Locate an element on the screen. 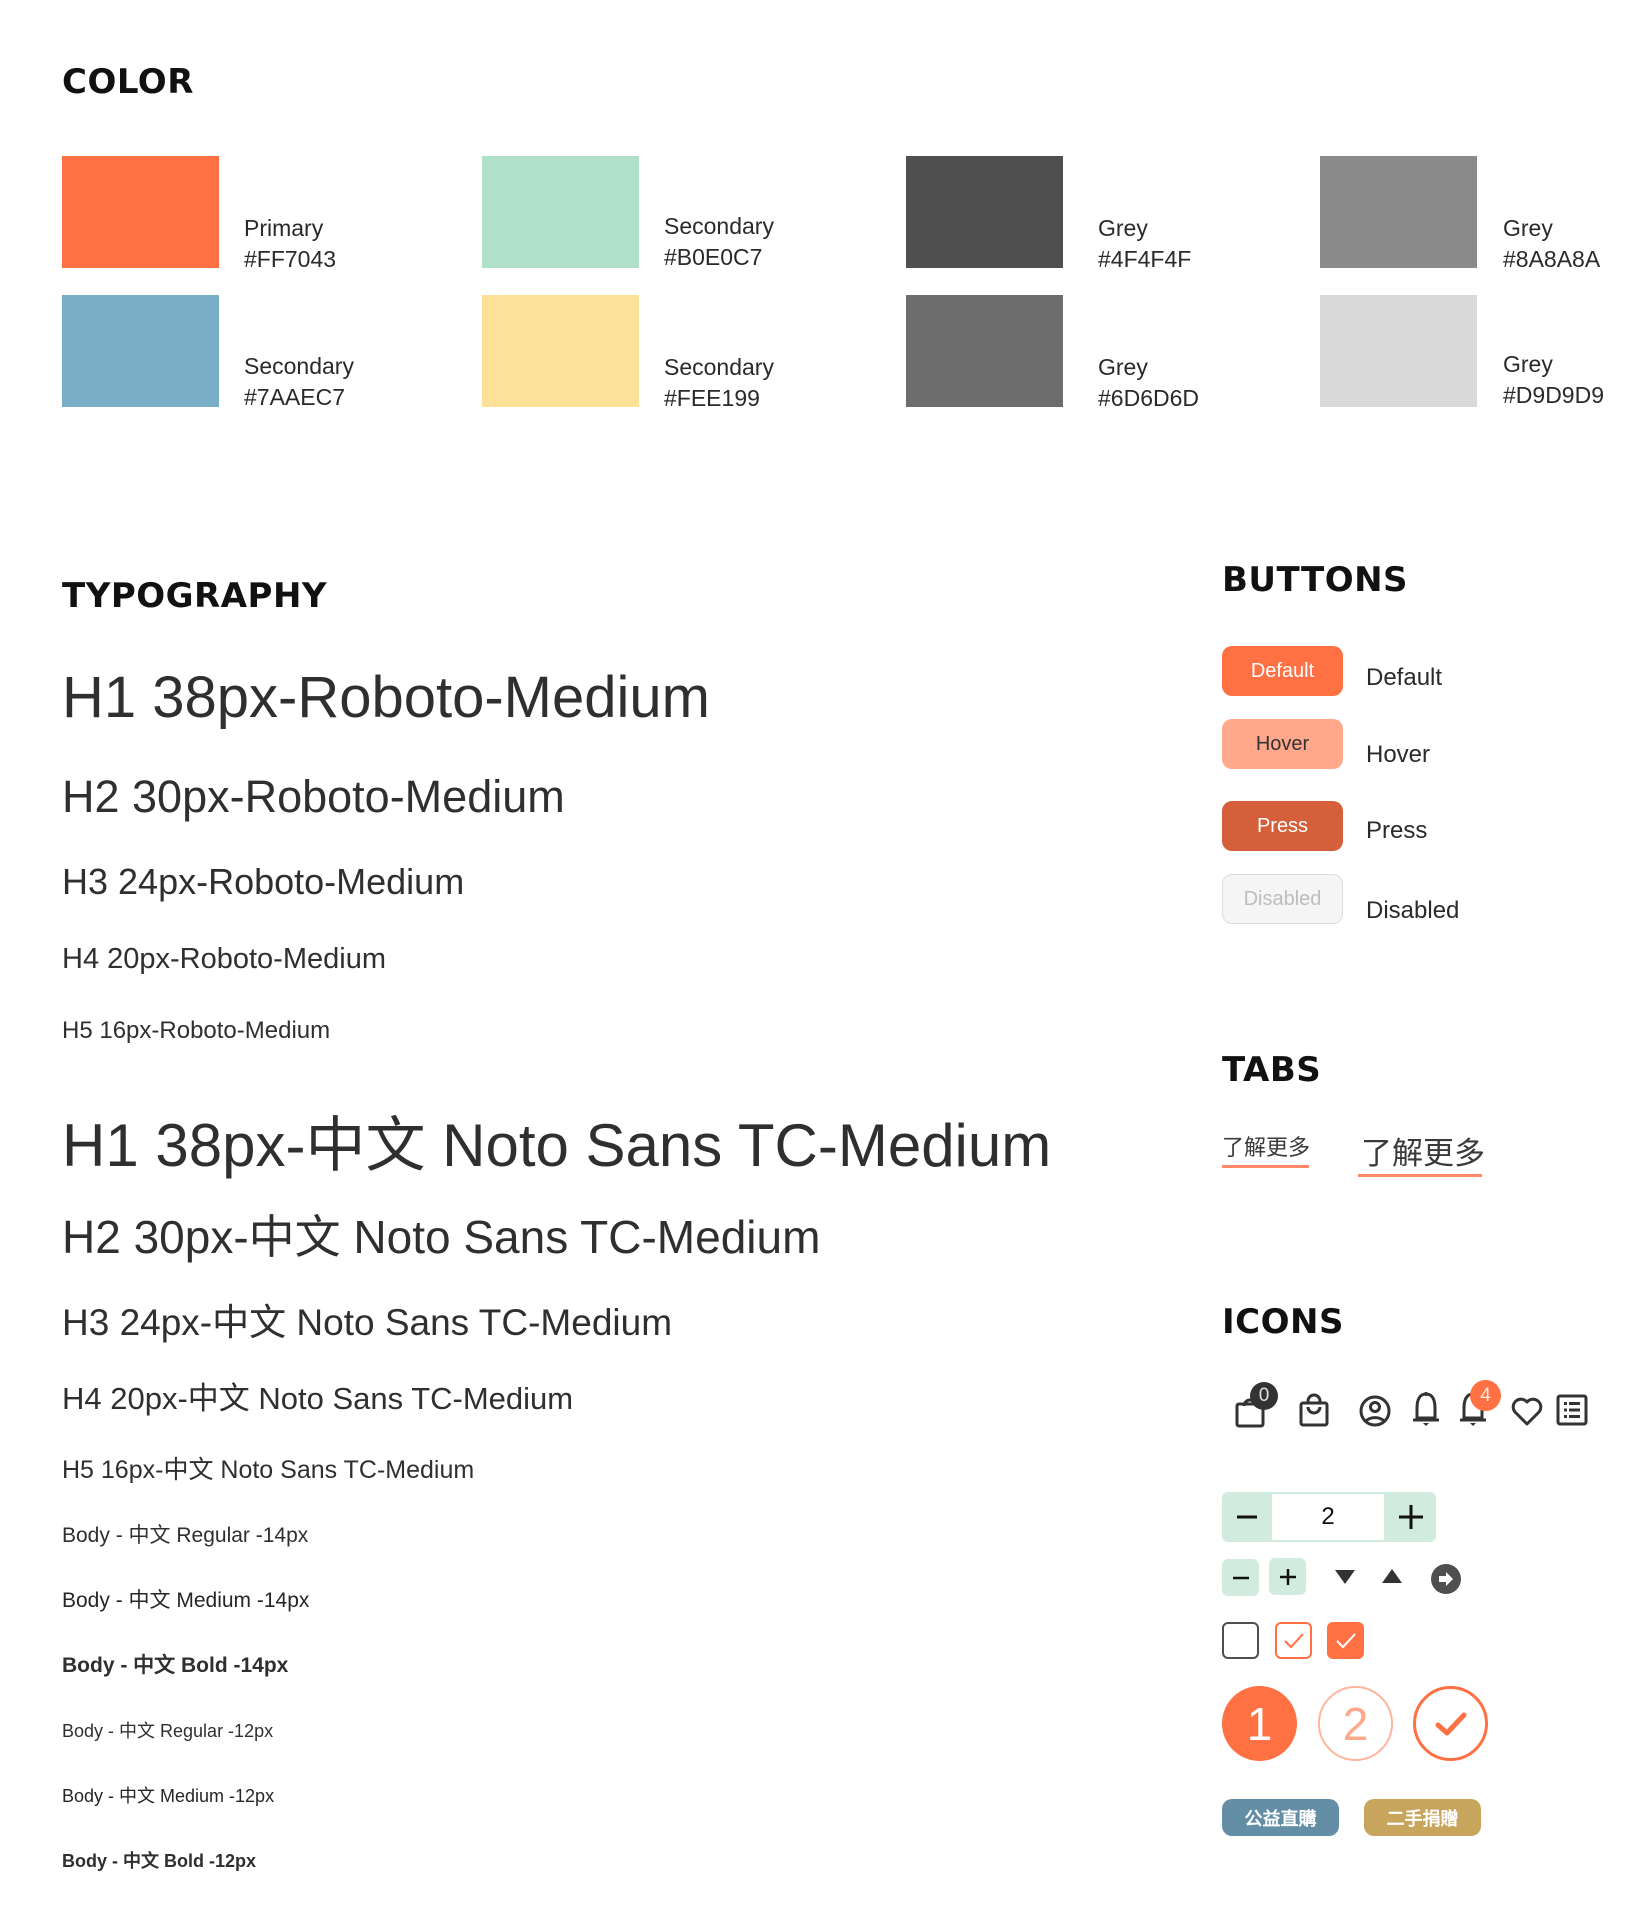 The image size is (1636, 1910). bell-icon is located at coordinates (1426, 1410).